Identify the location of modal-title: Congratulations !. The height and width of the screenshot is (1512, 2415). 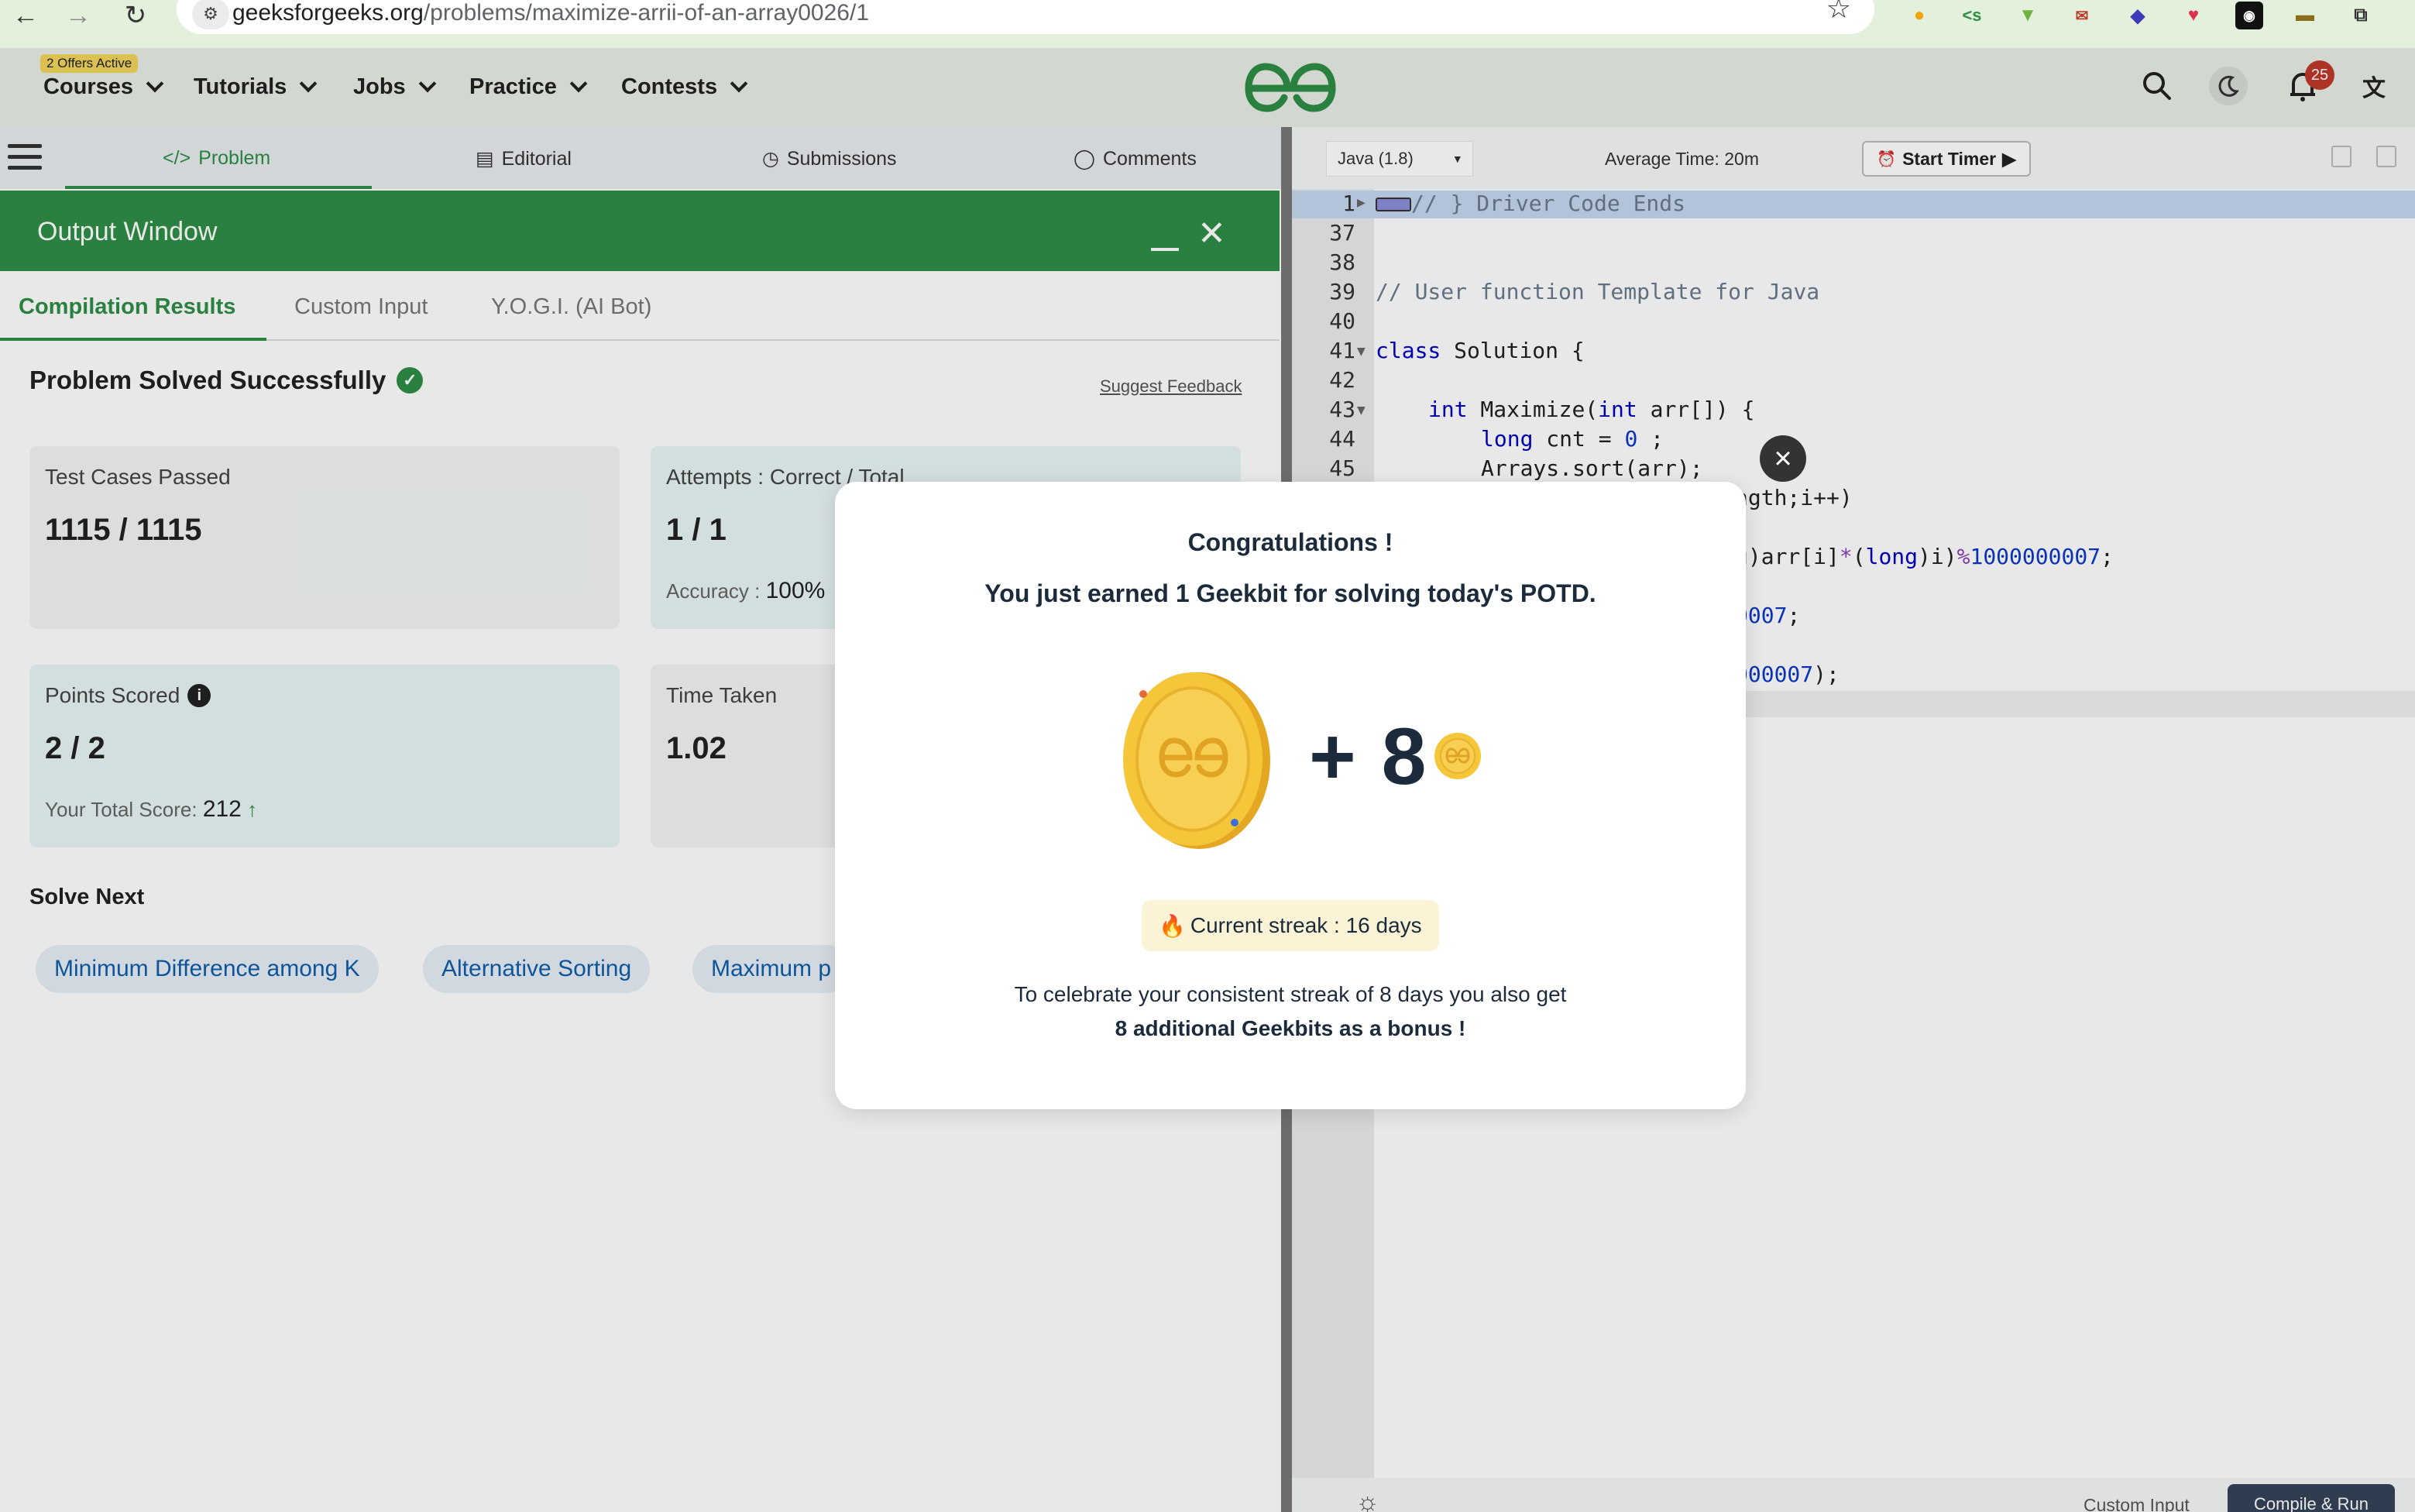
(1290, 542).